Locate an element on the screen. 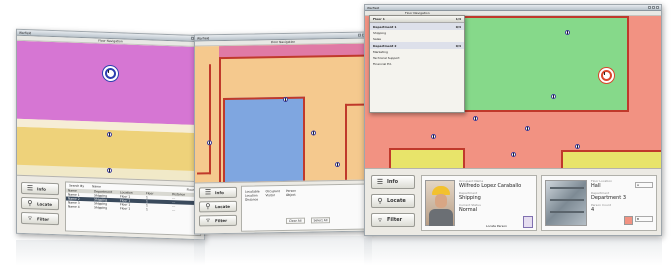 Image resolution: width=672 pixels, height=267 pixels. close-button is located at coordinates (657, 7).